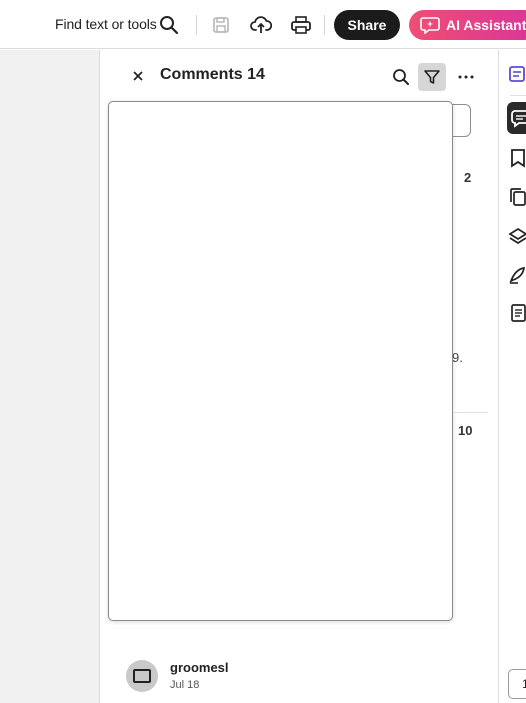  Describe the element at coordinates (401, 77) in the screenshot. I see `search-comments-icon` at that location.